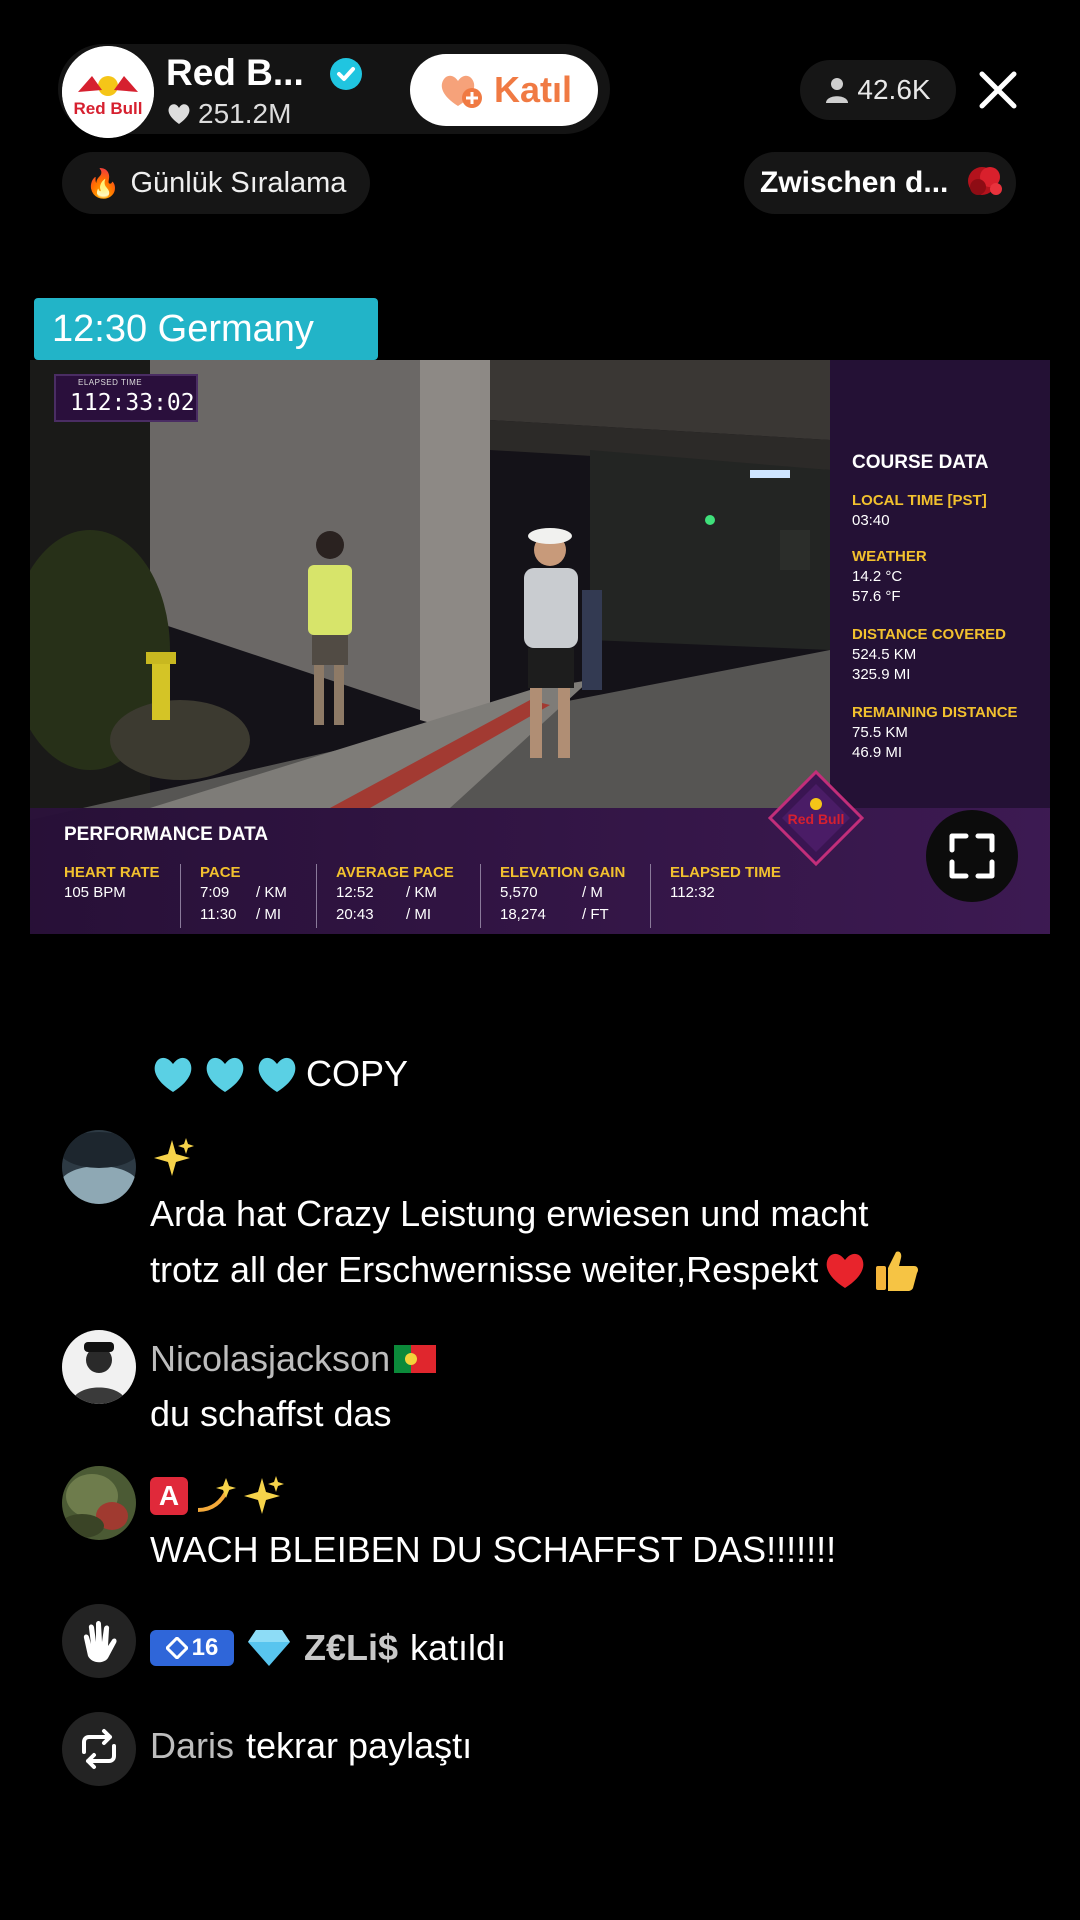 The height and width of the screenshot is (1920, 1080). I want to click on red-bull-cyborg-season-logo: Red Bull, so click(816, 818).